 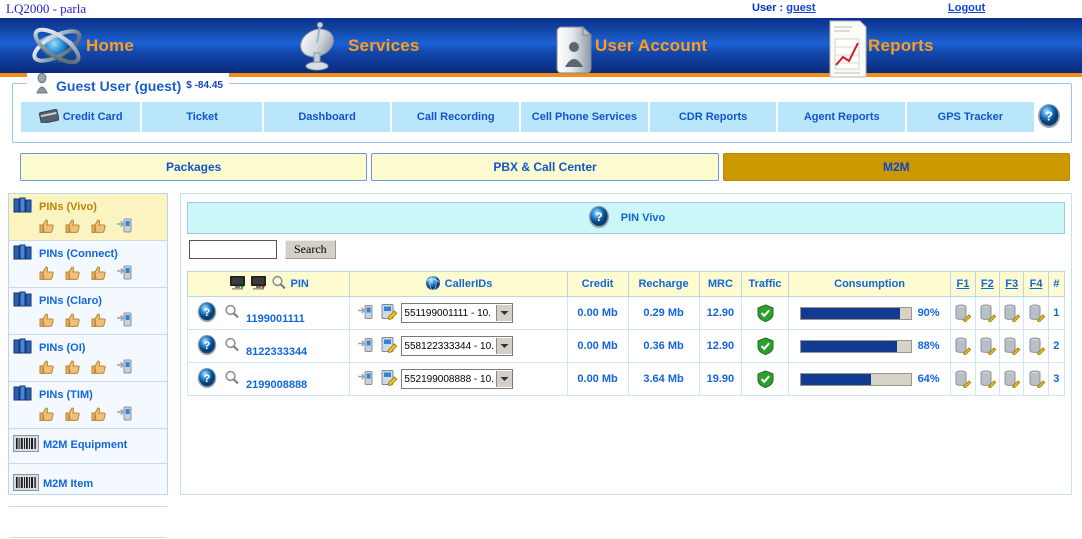 What do you see at coordinates (276, 385) in the screenshot?
I see `pin-number-link: 2199008888` at bounding box center [276, 385].